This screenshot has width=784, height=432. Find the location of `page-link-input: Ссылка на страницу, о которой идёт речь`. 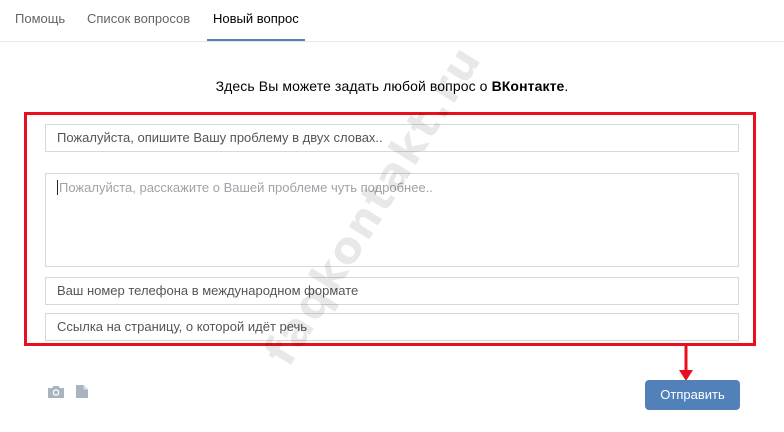

page-link-input: Ссылка на страницу, о которой идёт речь is located at coordinates (392, 327).